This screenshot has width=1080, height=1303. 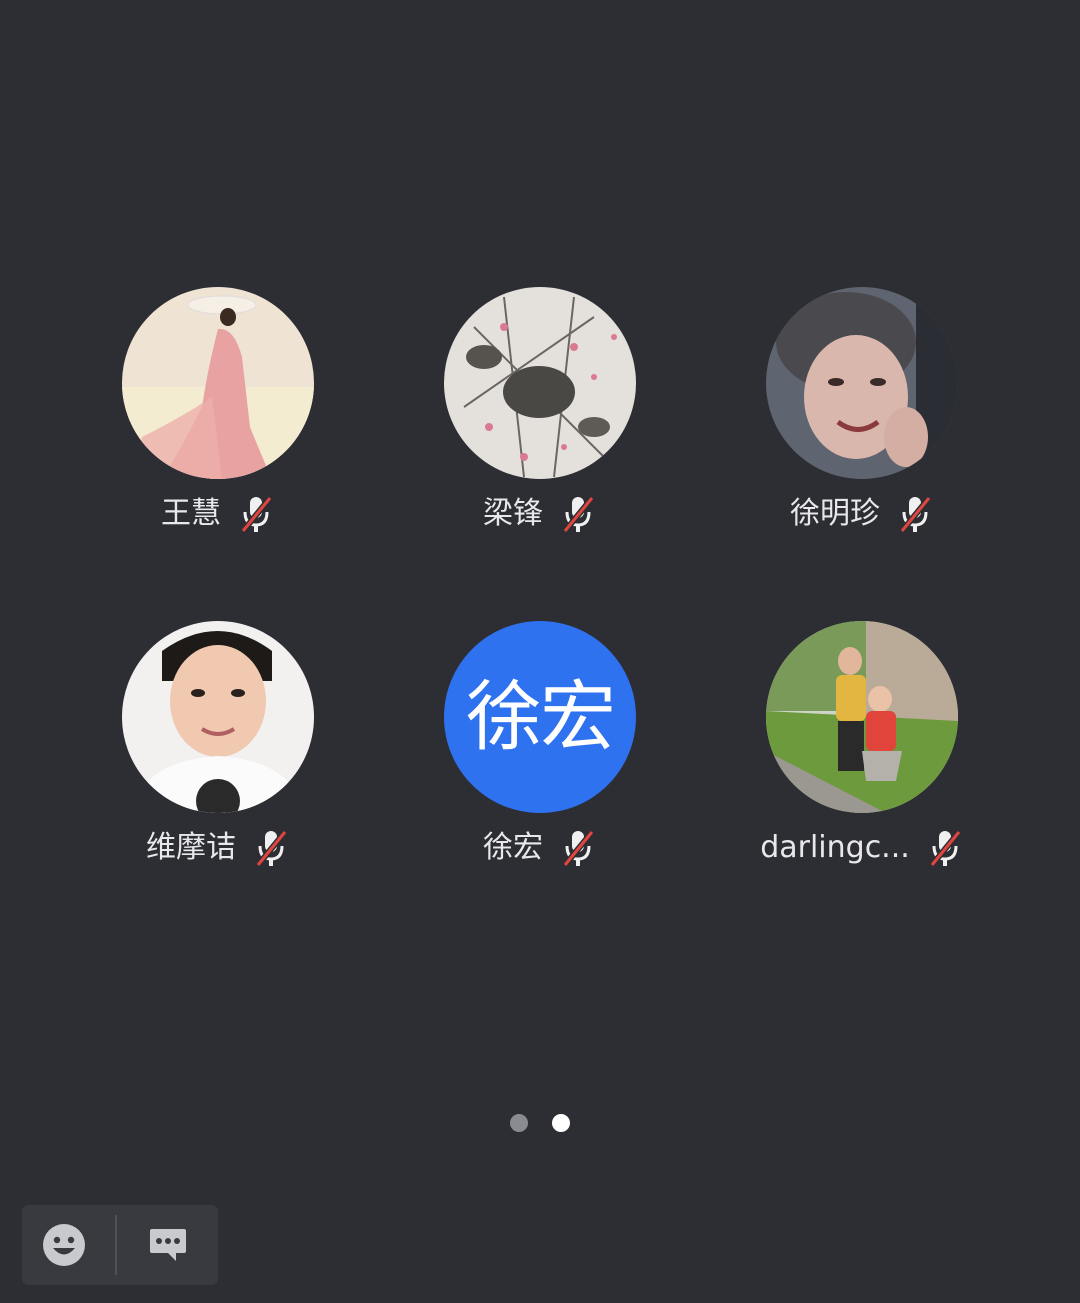 I want to click on participant-tile: 维摩诘, so click(x=218, y=751).